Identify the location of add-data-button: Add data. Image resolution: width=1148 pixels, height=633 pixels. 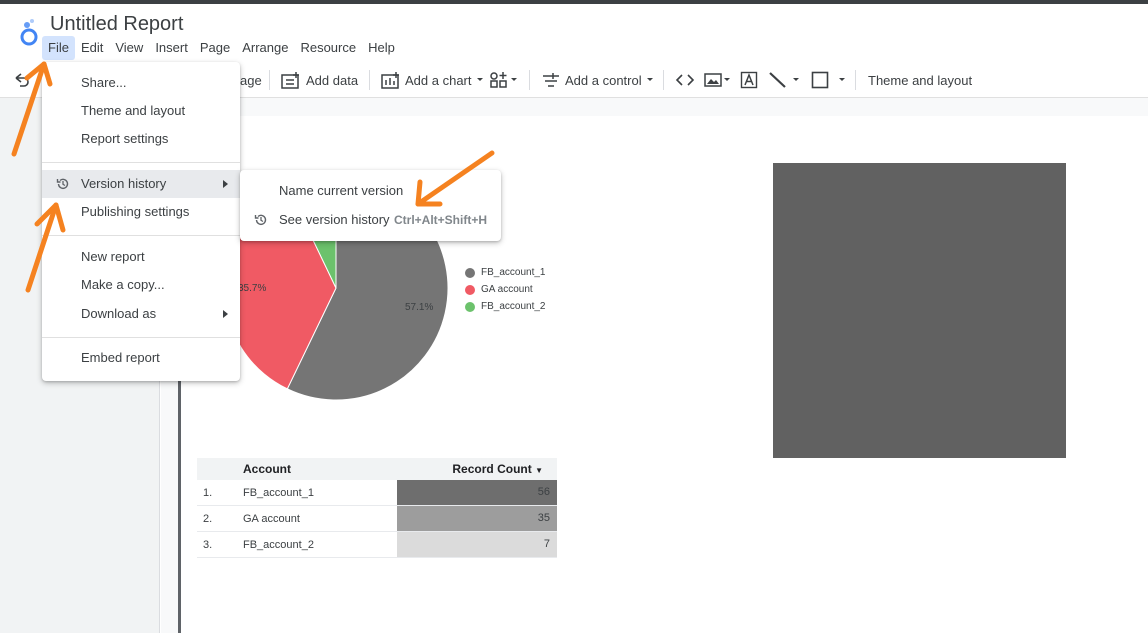
(319, 80).